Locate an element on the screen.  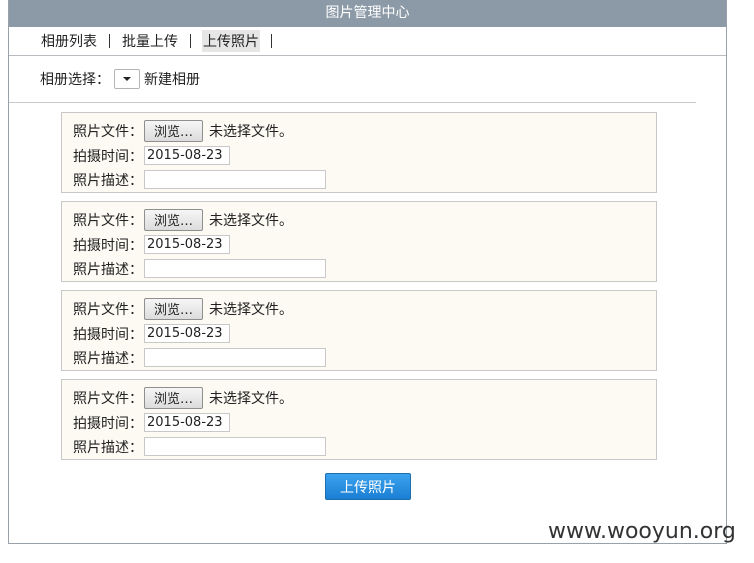
tab-batch-upload-label: 批量上传 is located at coordinates (150, 42).